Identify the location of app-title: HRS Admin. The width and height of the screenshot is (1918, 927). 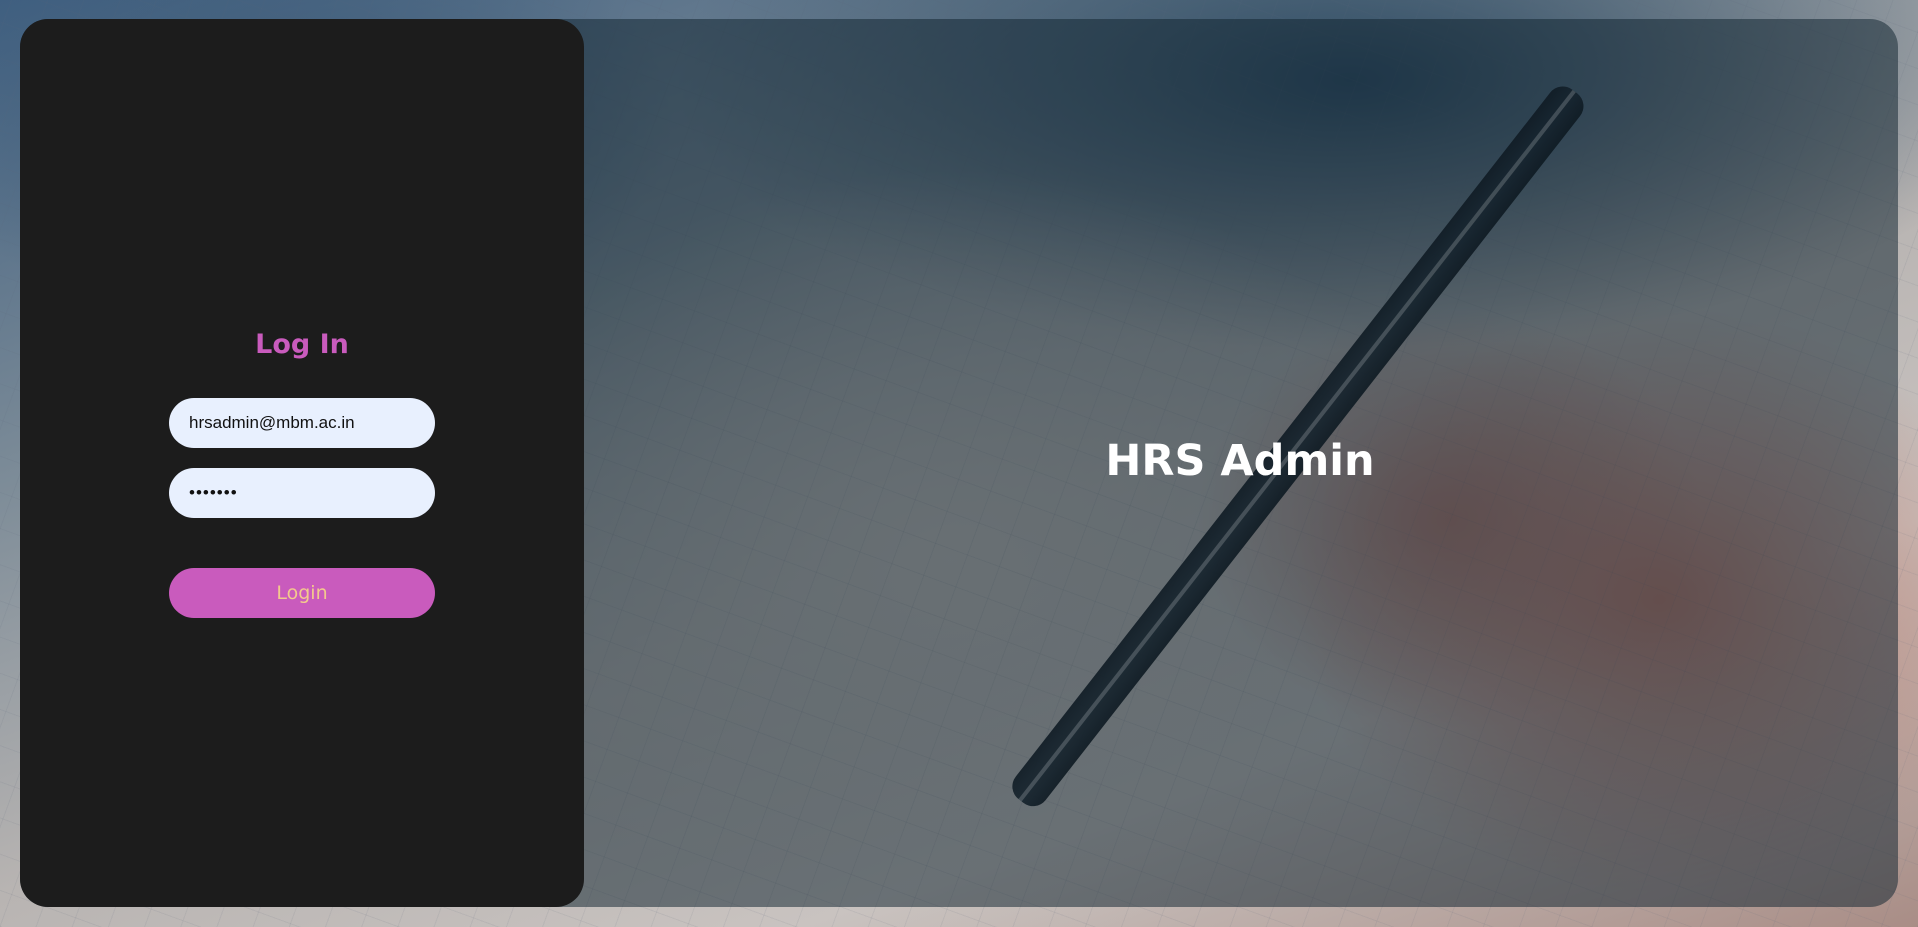
(1240, 461).